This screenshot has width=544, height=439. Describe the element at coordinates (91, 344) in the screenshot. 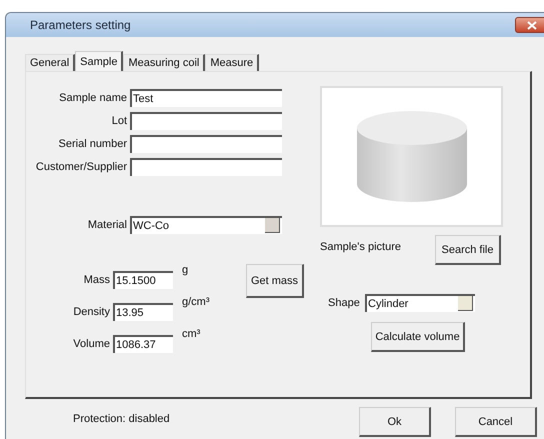

I see `field-label: Volume` at that location.